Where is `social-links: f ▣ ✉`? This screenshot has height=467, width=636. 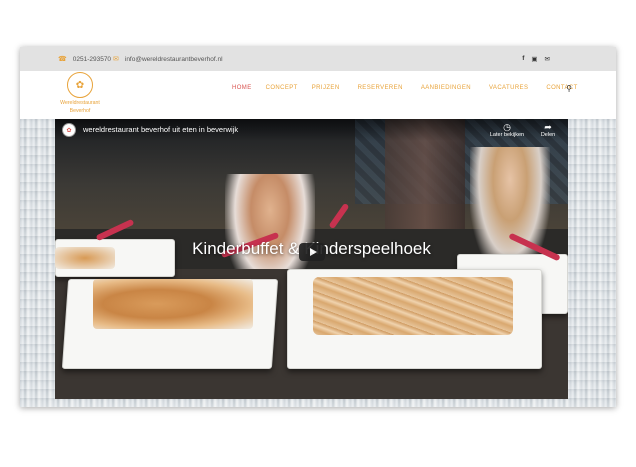
social-links: f ▣ ✉ is located at coordinates (536, 59).